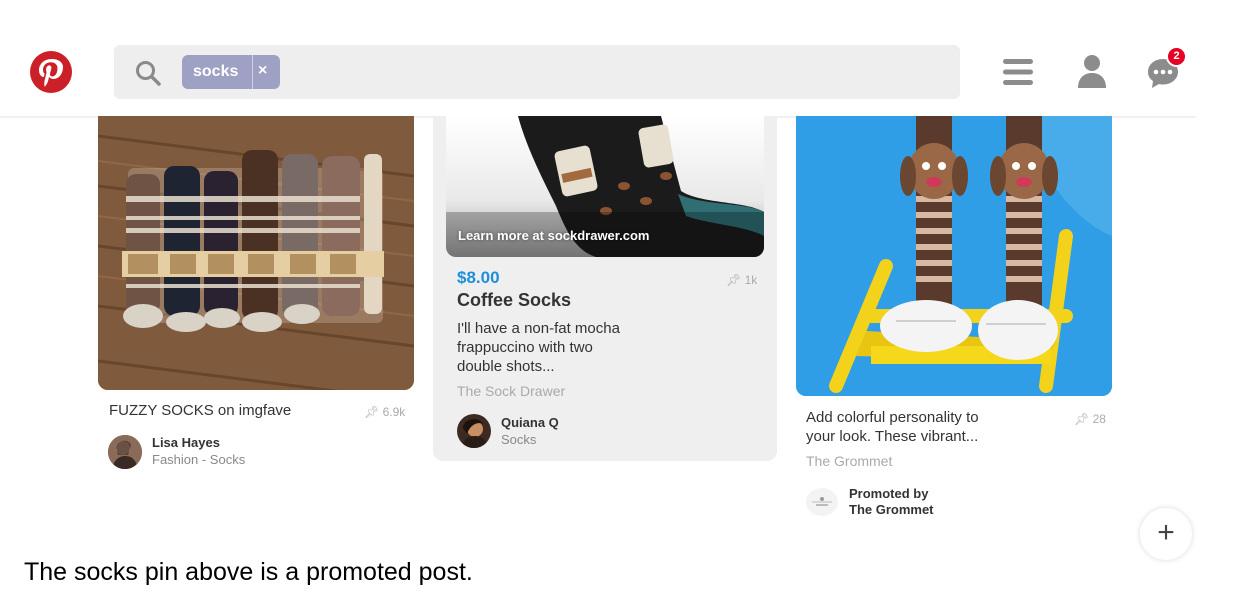  I want to click on promoted-by-label: Promoted by, so click(889, 493).